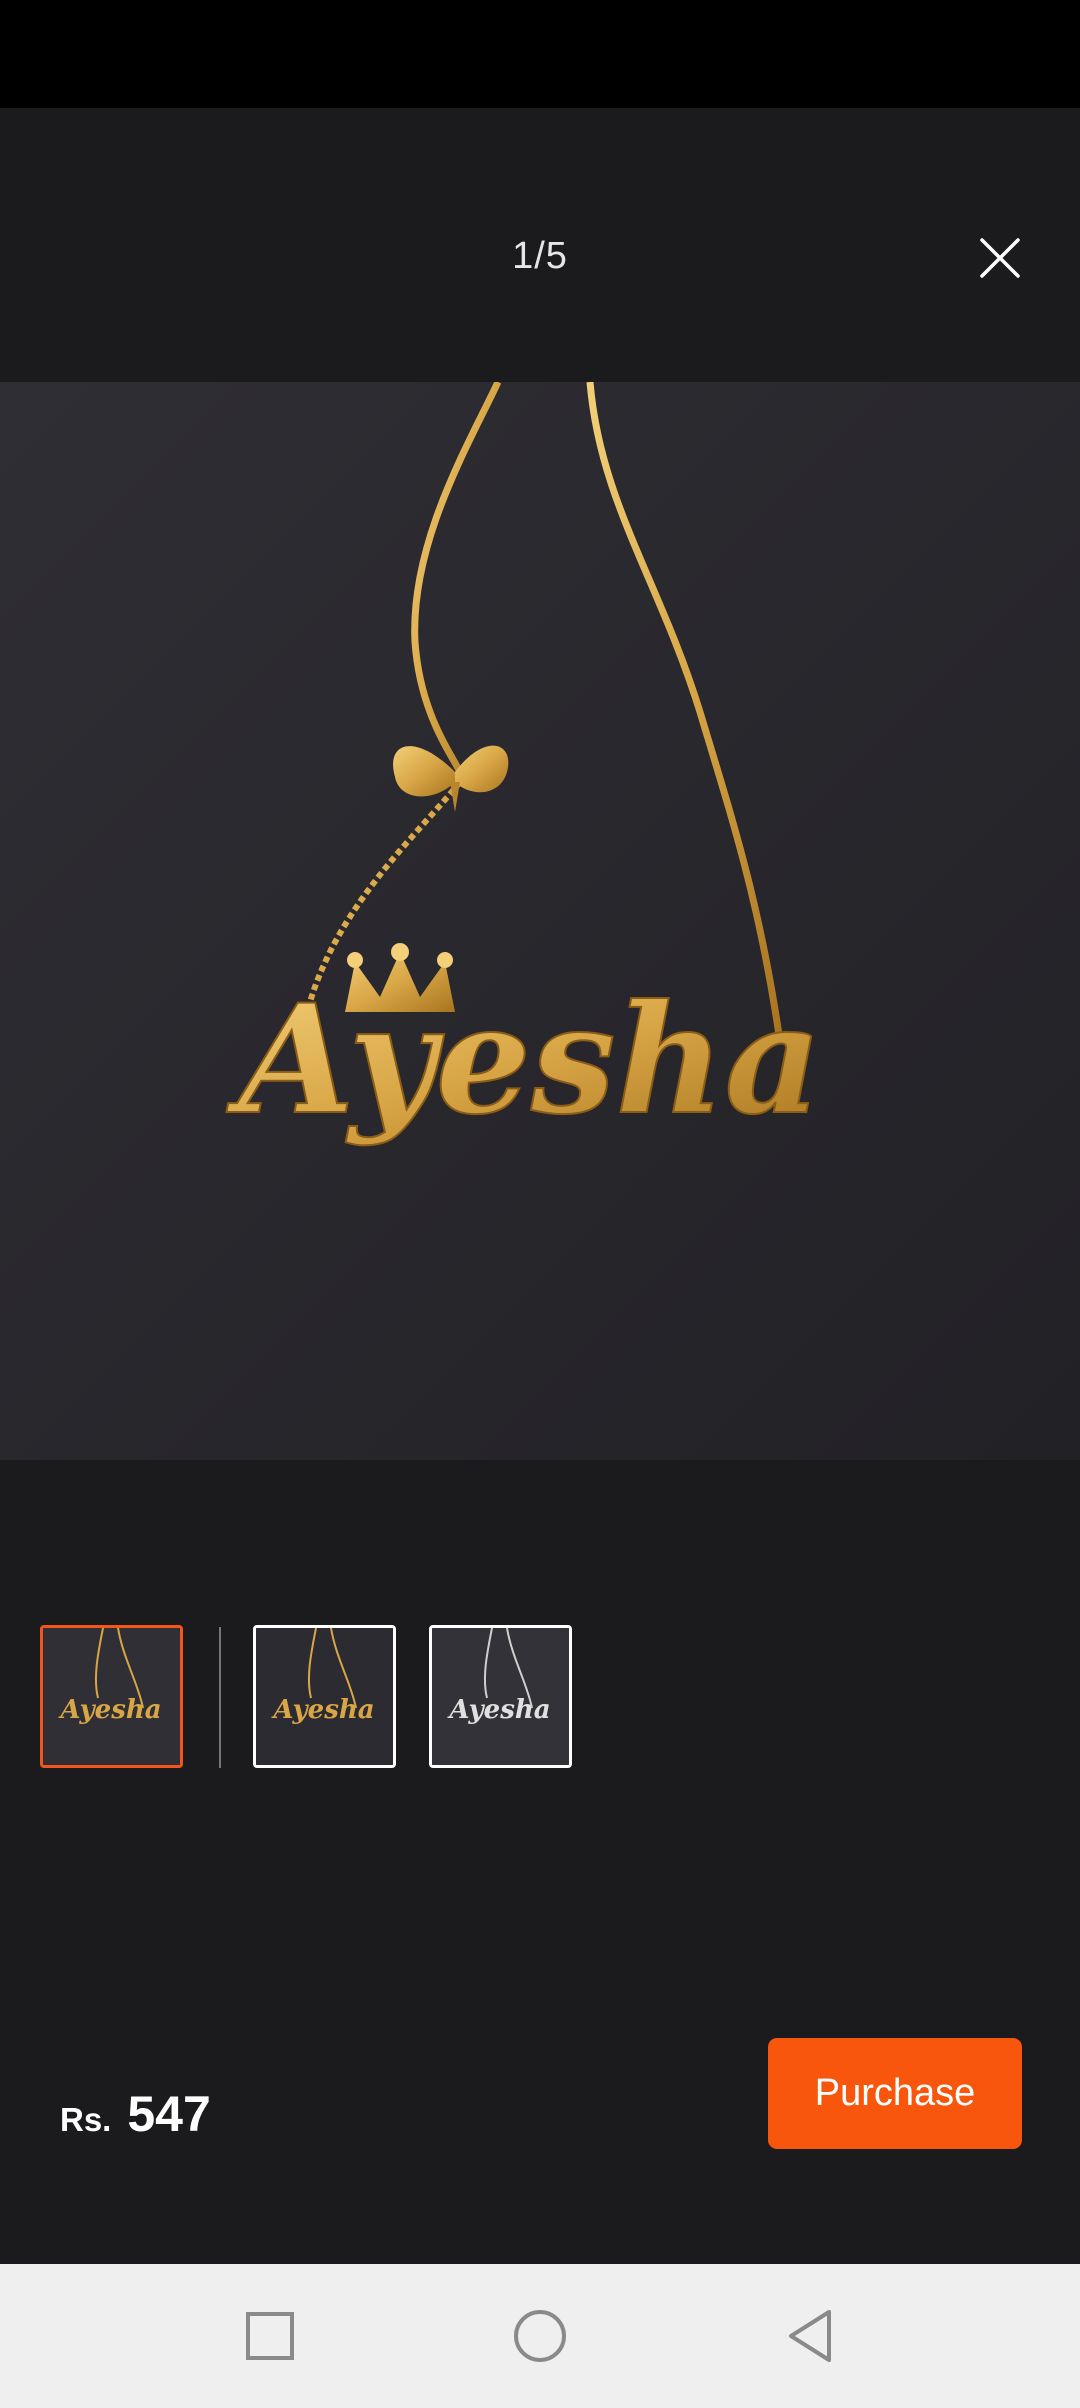  Describe the element at coordinates (322, 1710) in the screenshot. I see `thumbnail-2-label: Ayesha` at that location.